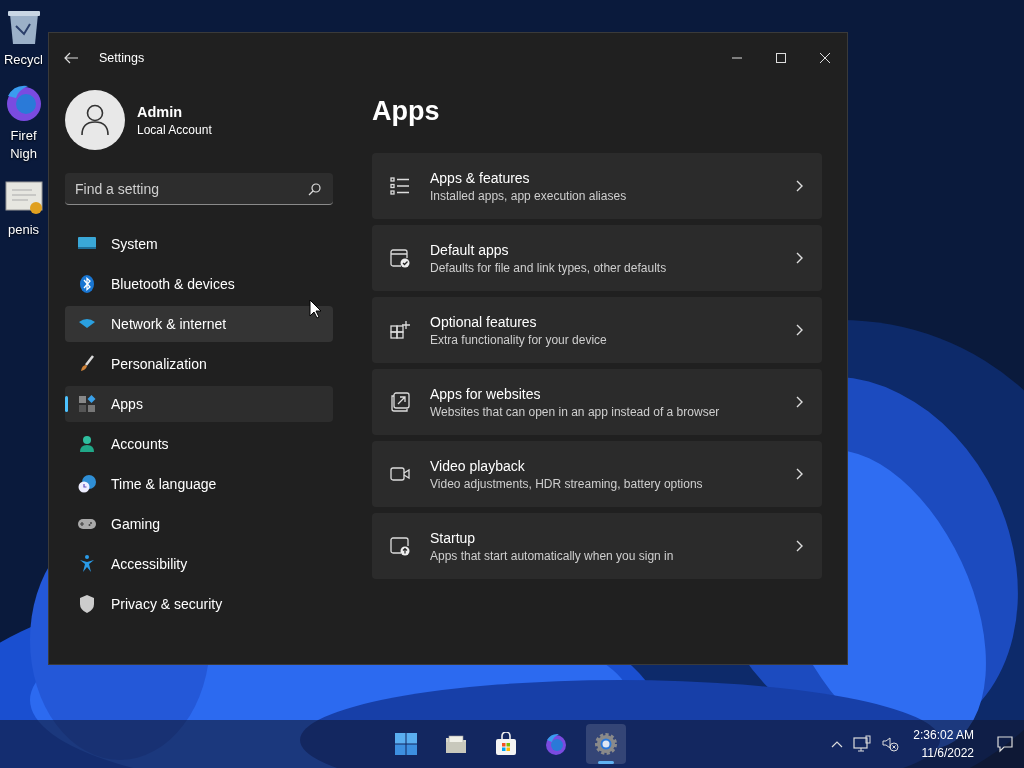  What do you see at coordinates (400, 546) in the screenshot?
I see `startup-icon` at bounding box center [400, 546].